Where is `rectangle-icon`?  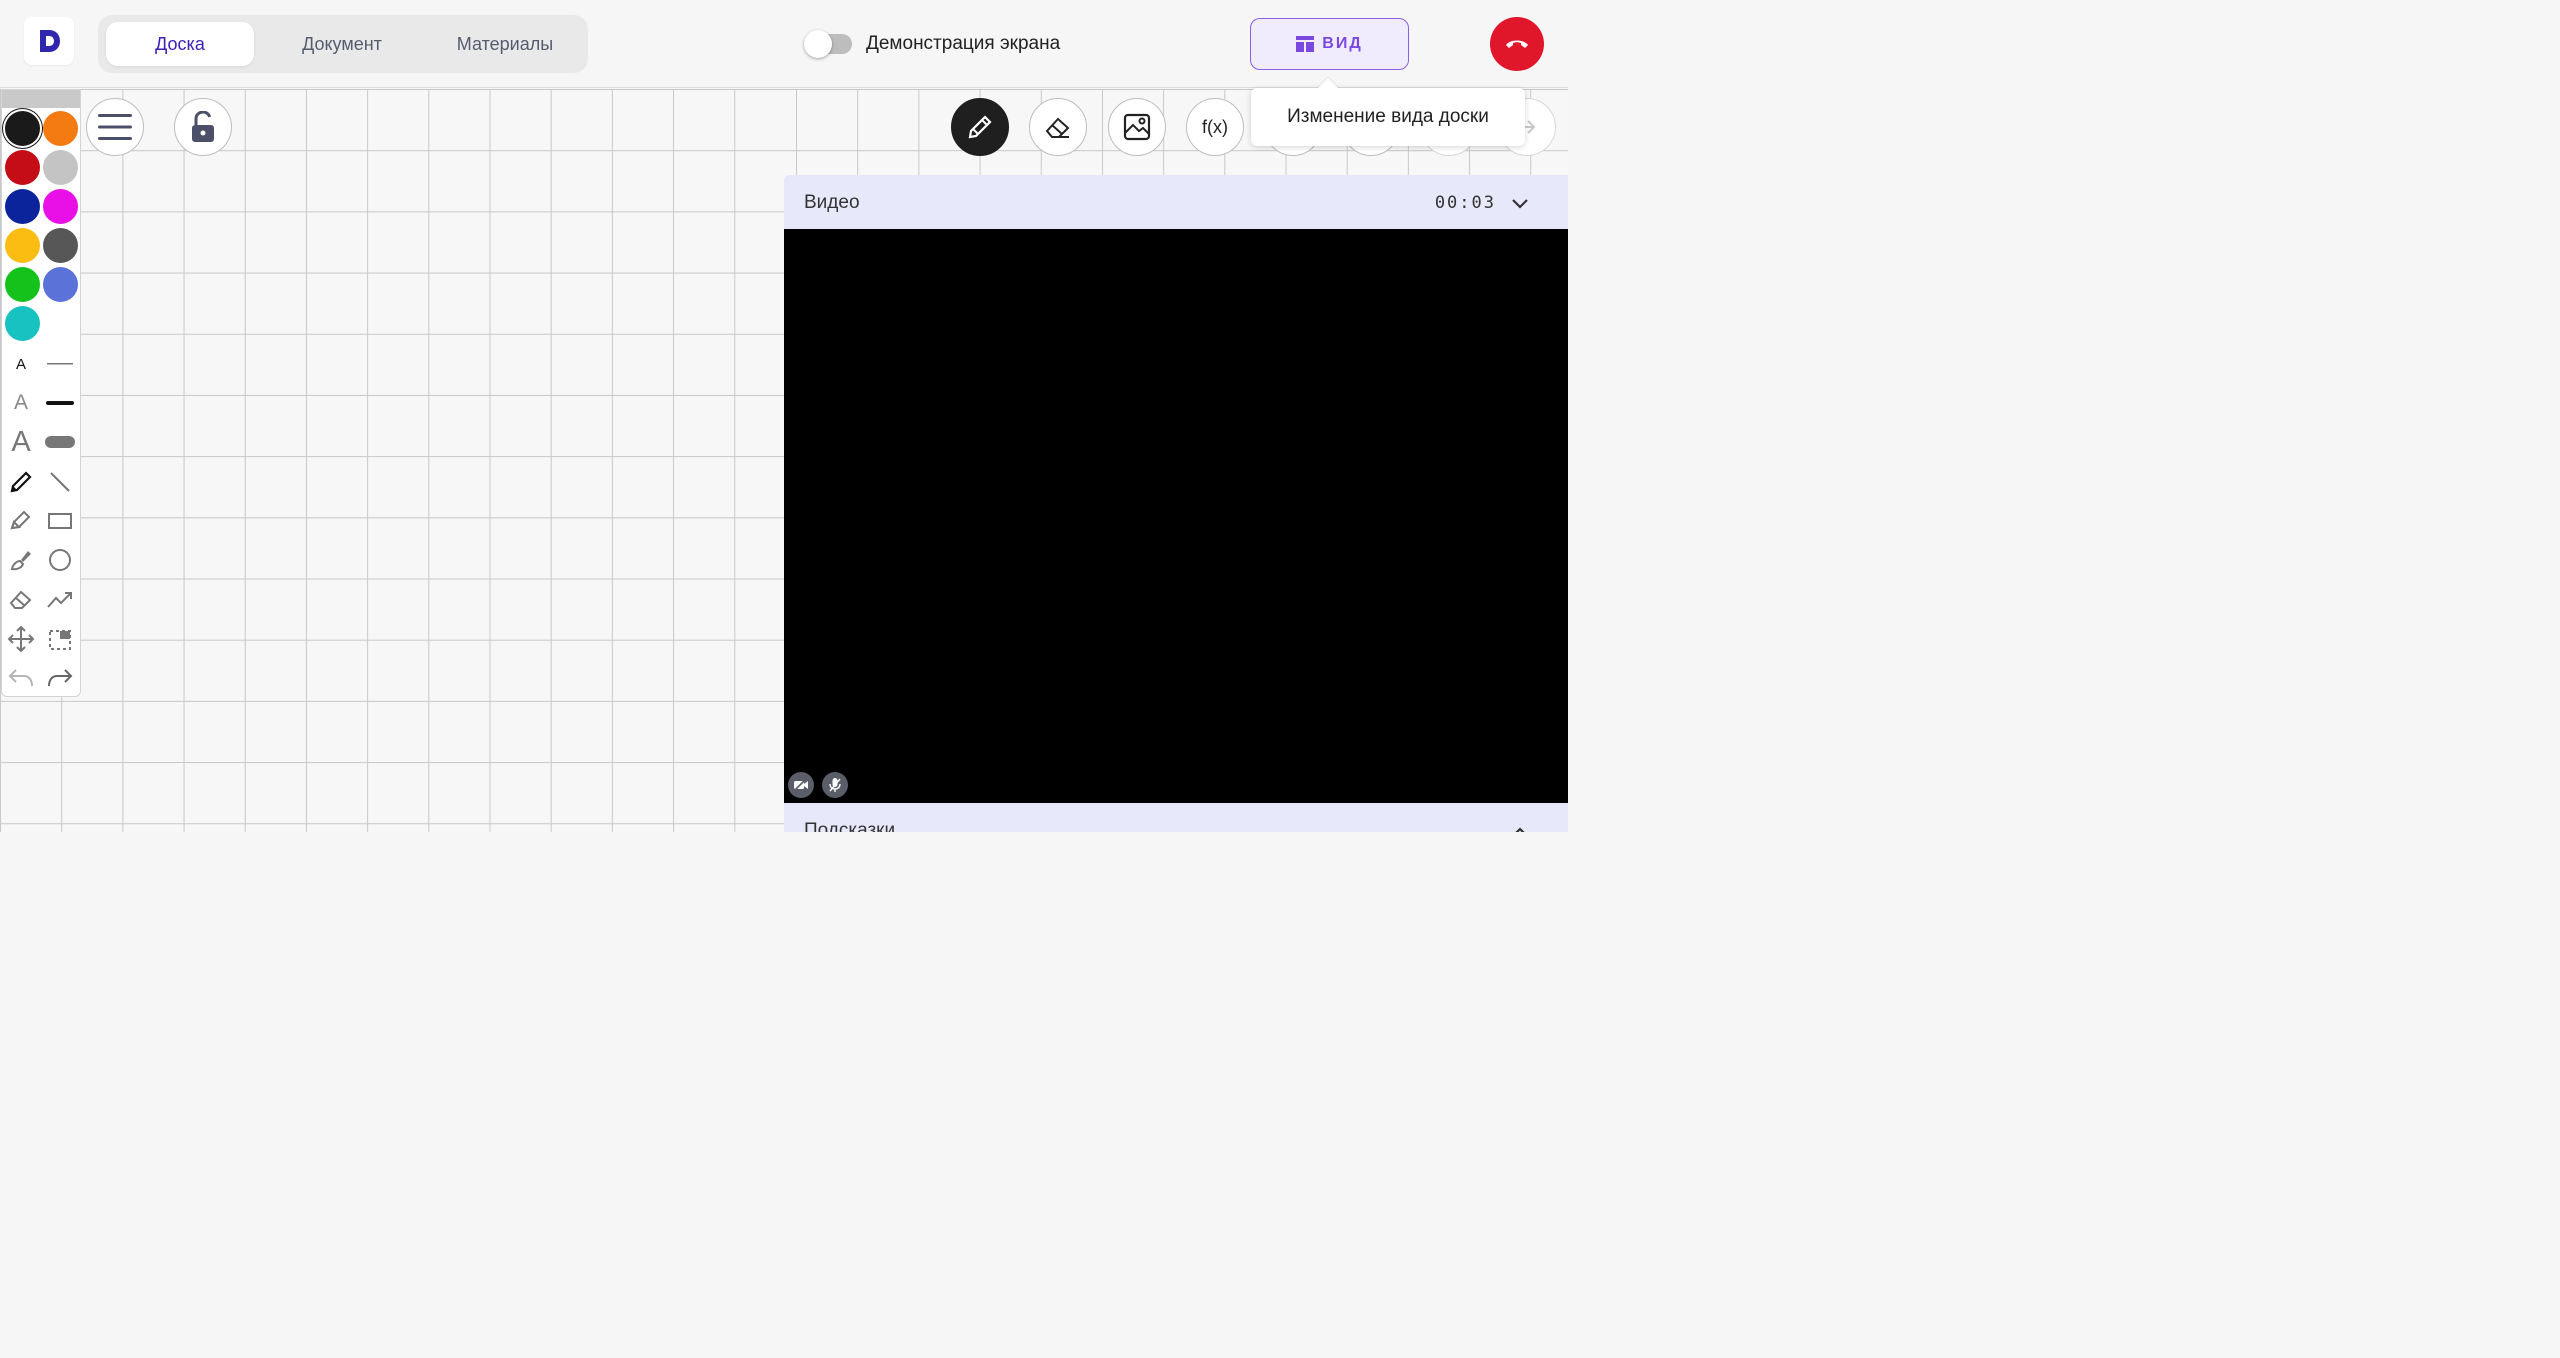 rectangle-icon is located at coordinates (60, 521).